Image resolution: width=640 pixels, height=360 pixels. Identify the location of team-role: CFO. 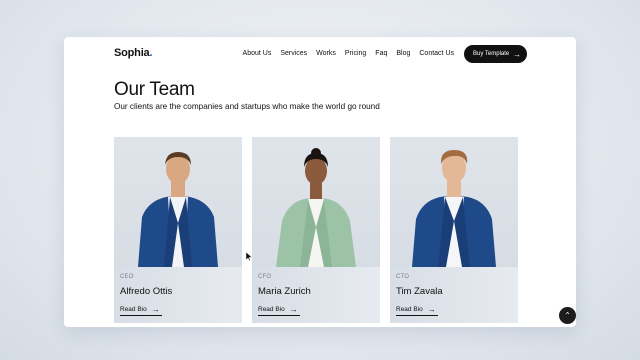
(265, 277).